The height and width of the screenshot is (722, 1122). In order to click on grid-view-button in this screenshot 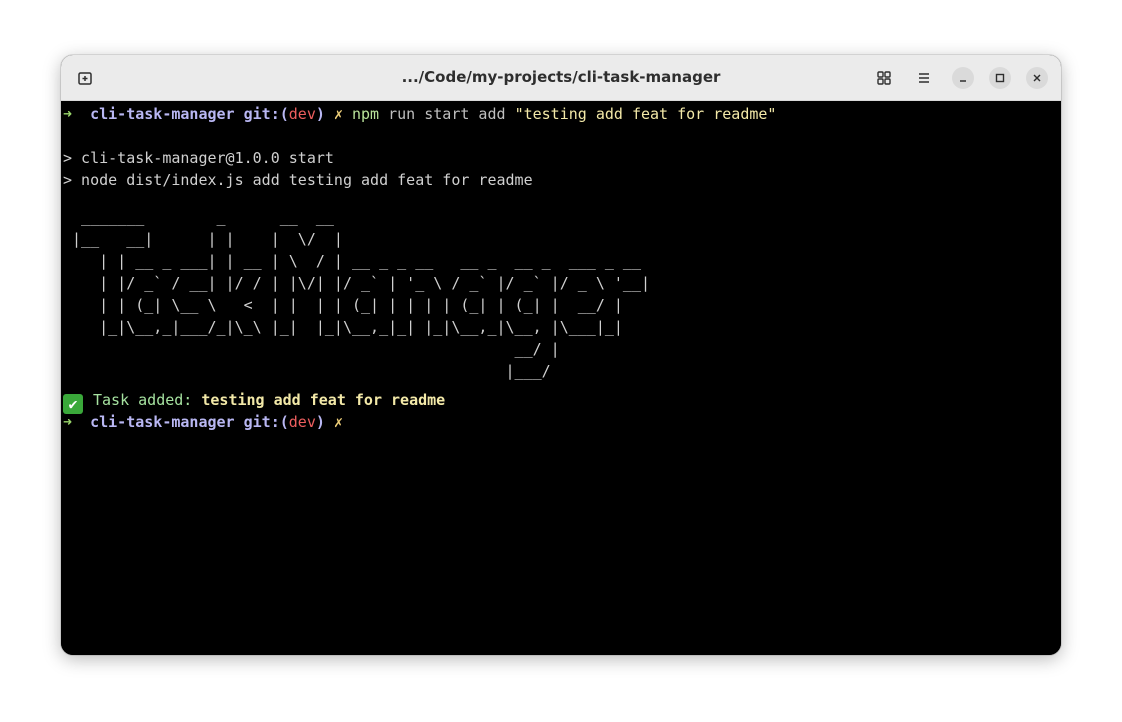, I will do `click(884, 78)`.